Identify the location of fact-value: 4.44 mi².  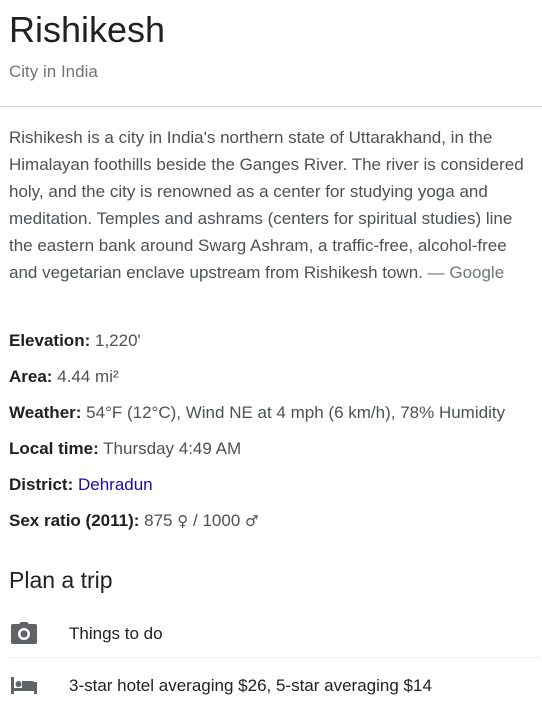
(88, 376).